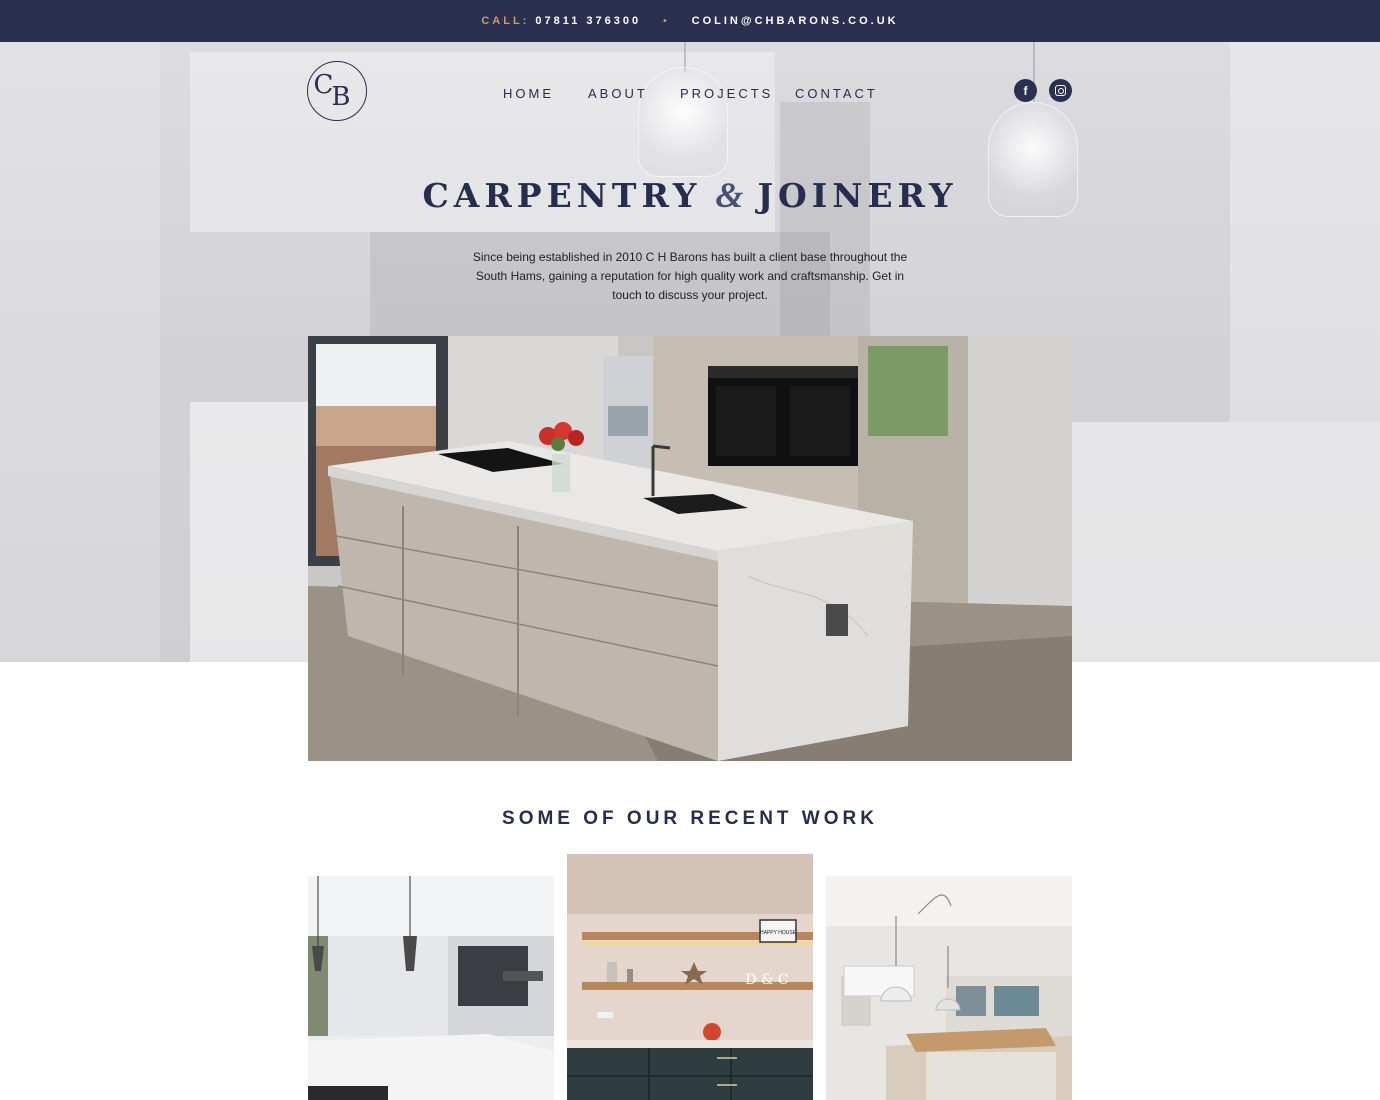  I want to click on instagram-glyph, so click(1060, 90).